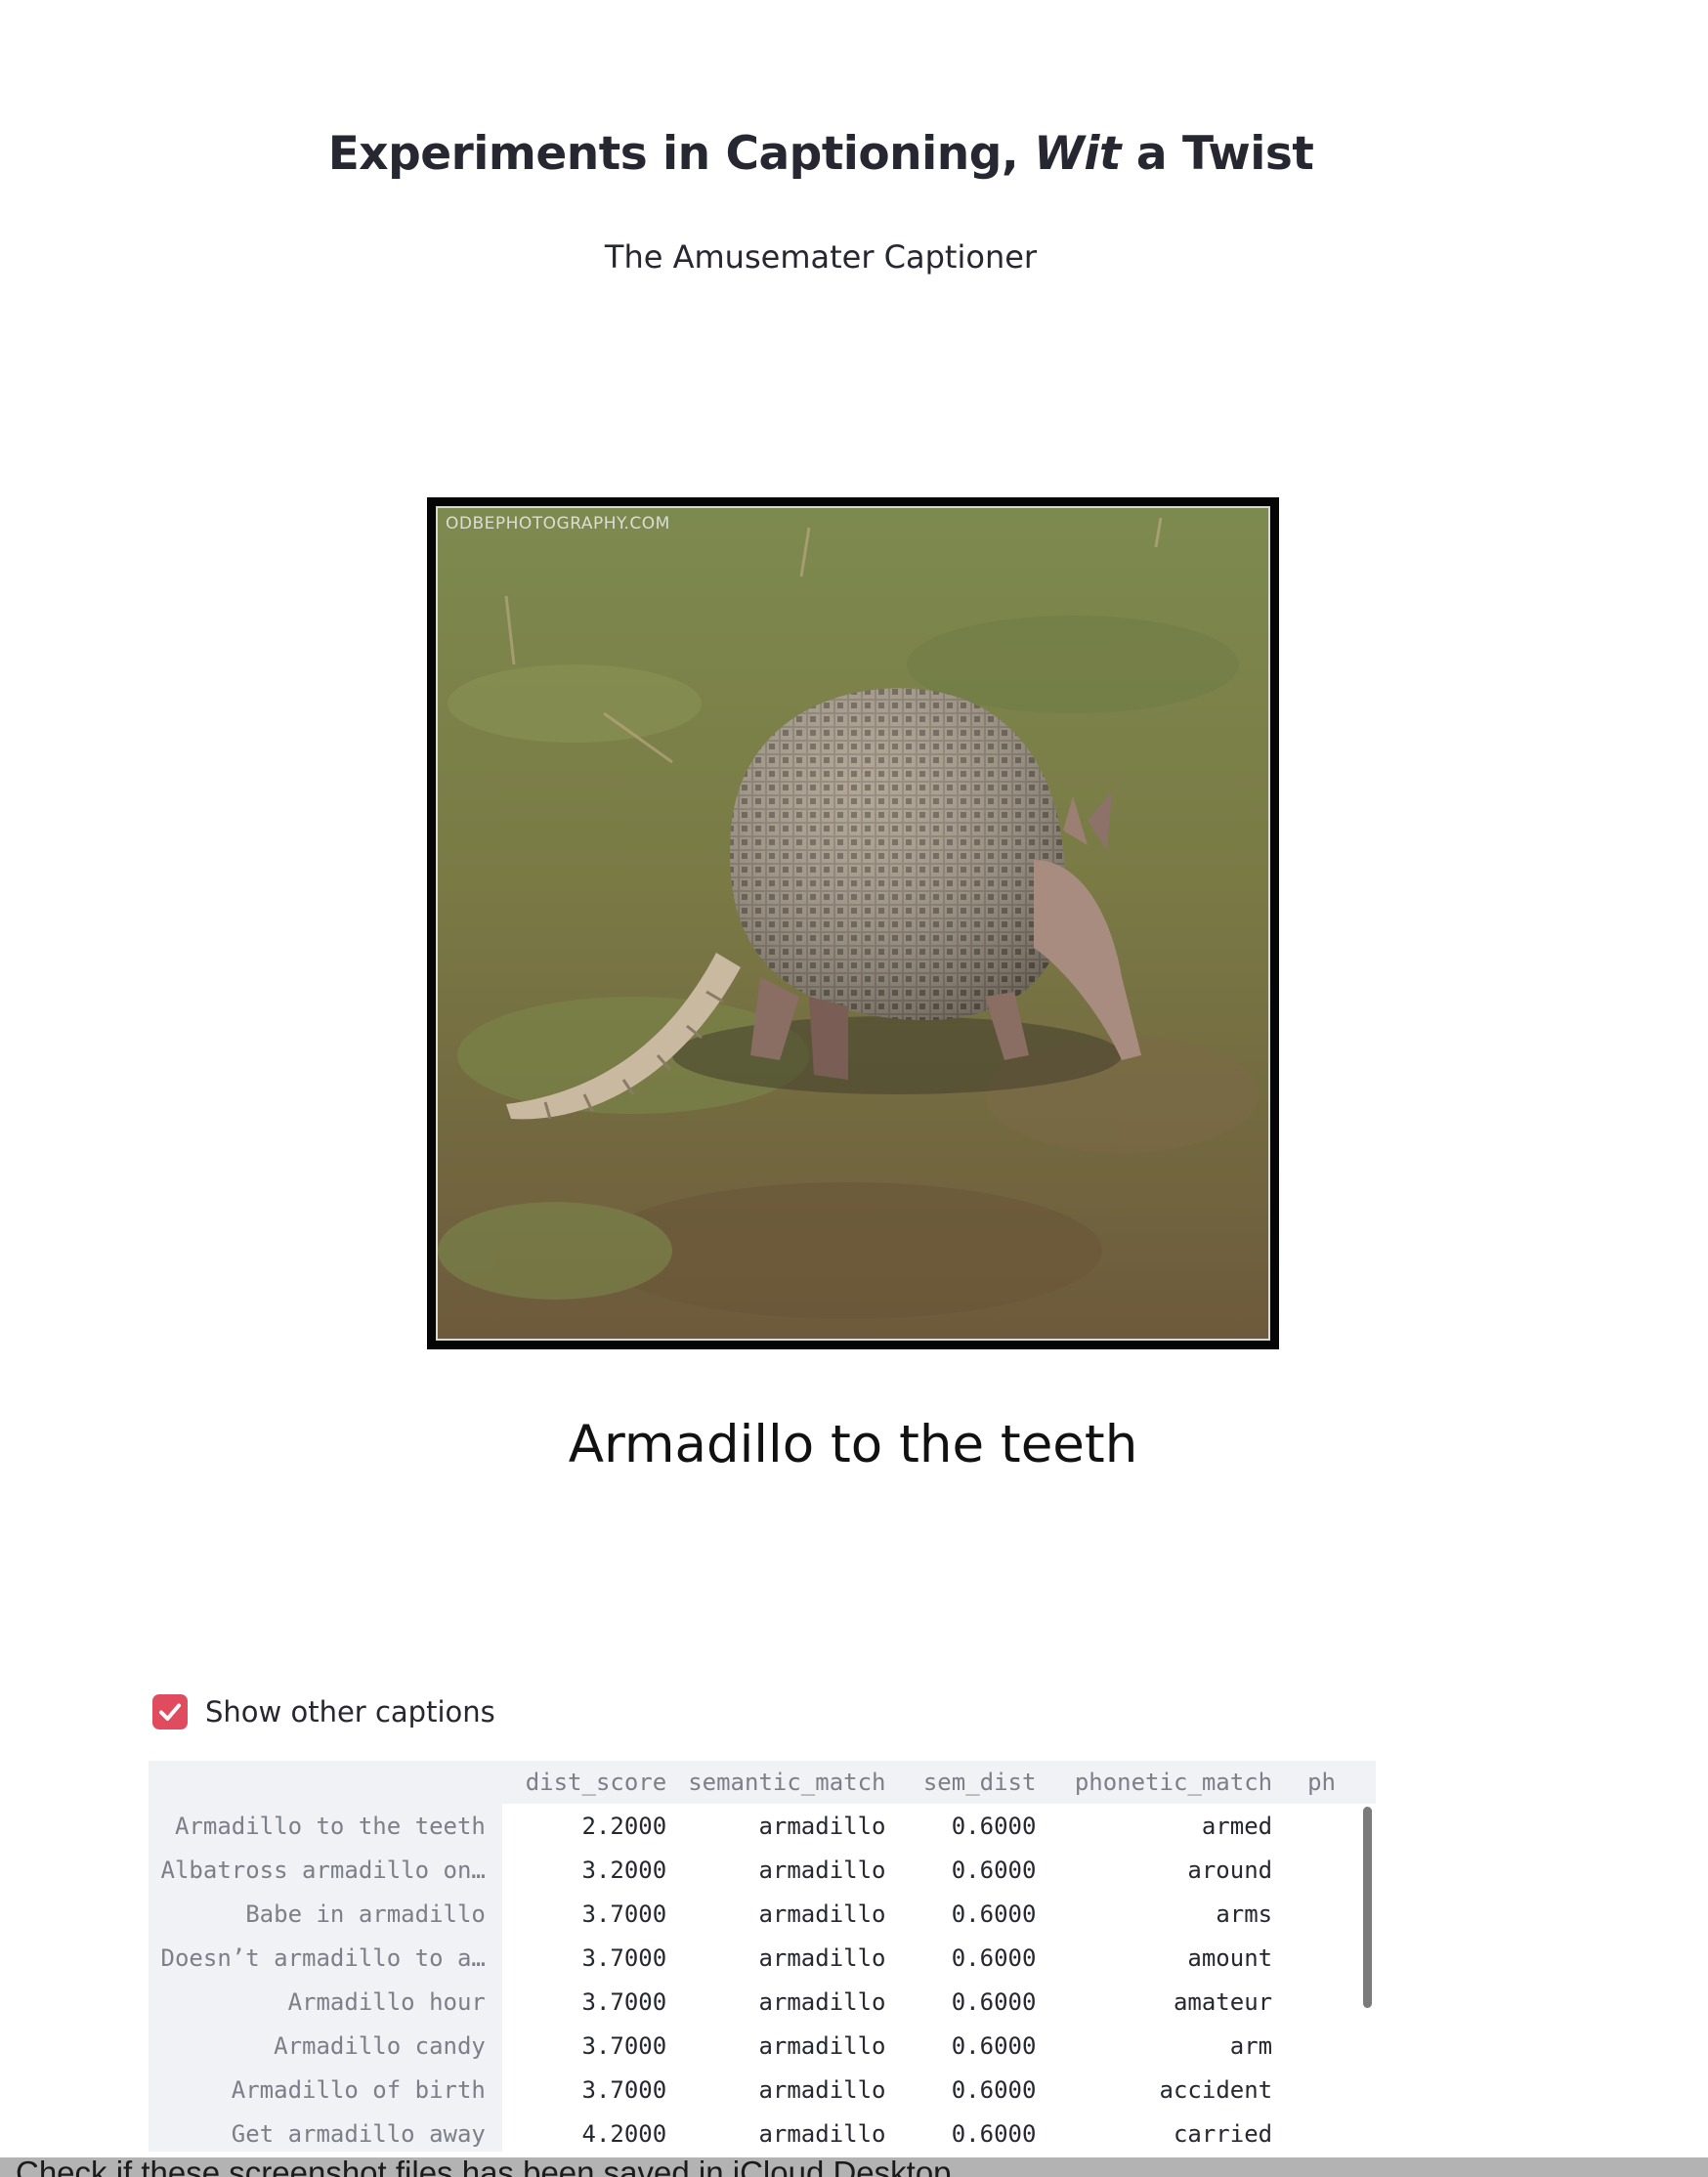  Describe the element at coordinates (593, 2132) in the screenshot. I see `table-cell: 4.2000` at that location.